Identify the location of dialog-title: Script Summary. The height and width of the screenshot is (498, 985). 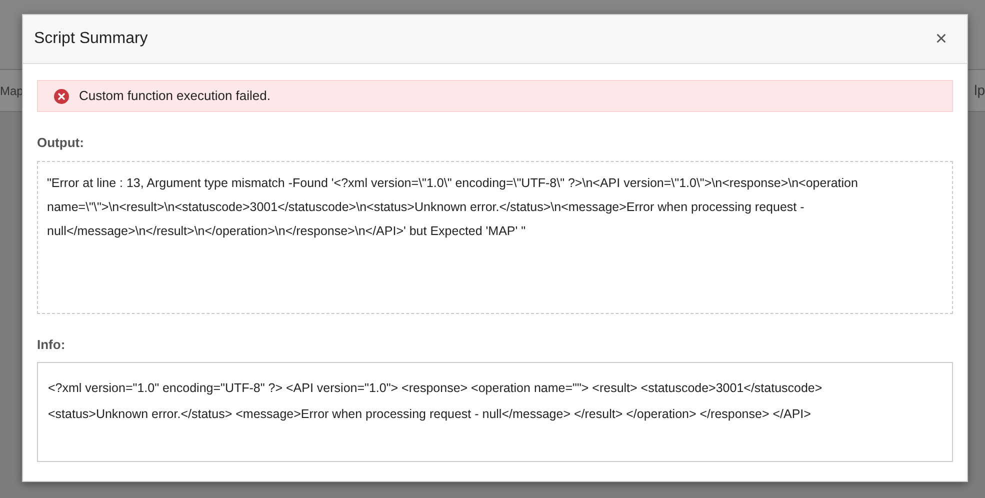
(91, 39).